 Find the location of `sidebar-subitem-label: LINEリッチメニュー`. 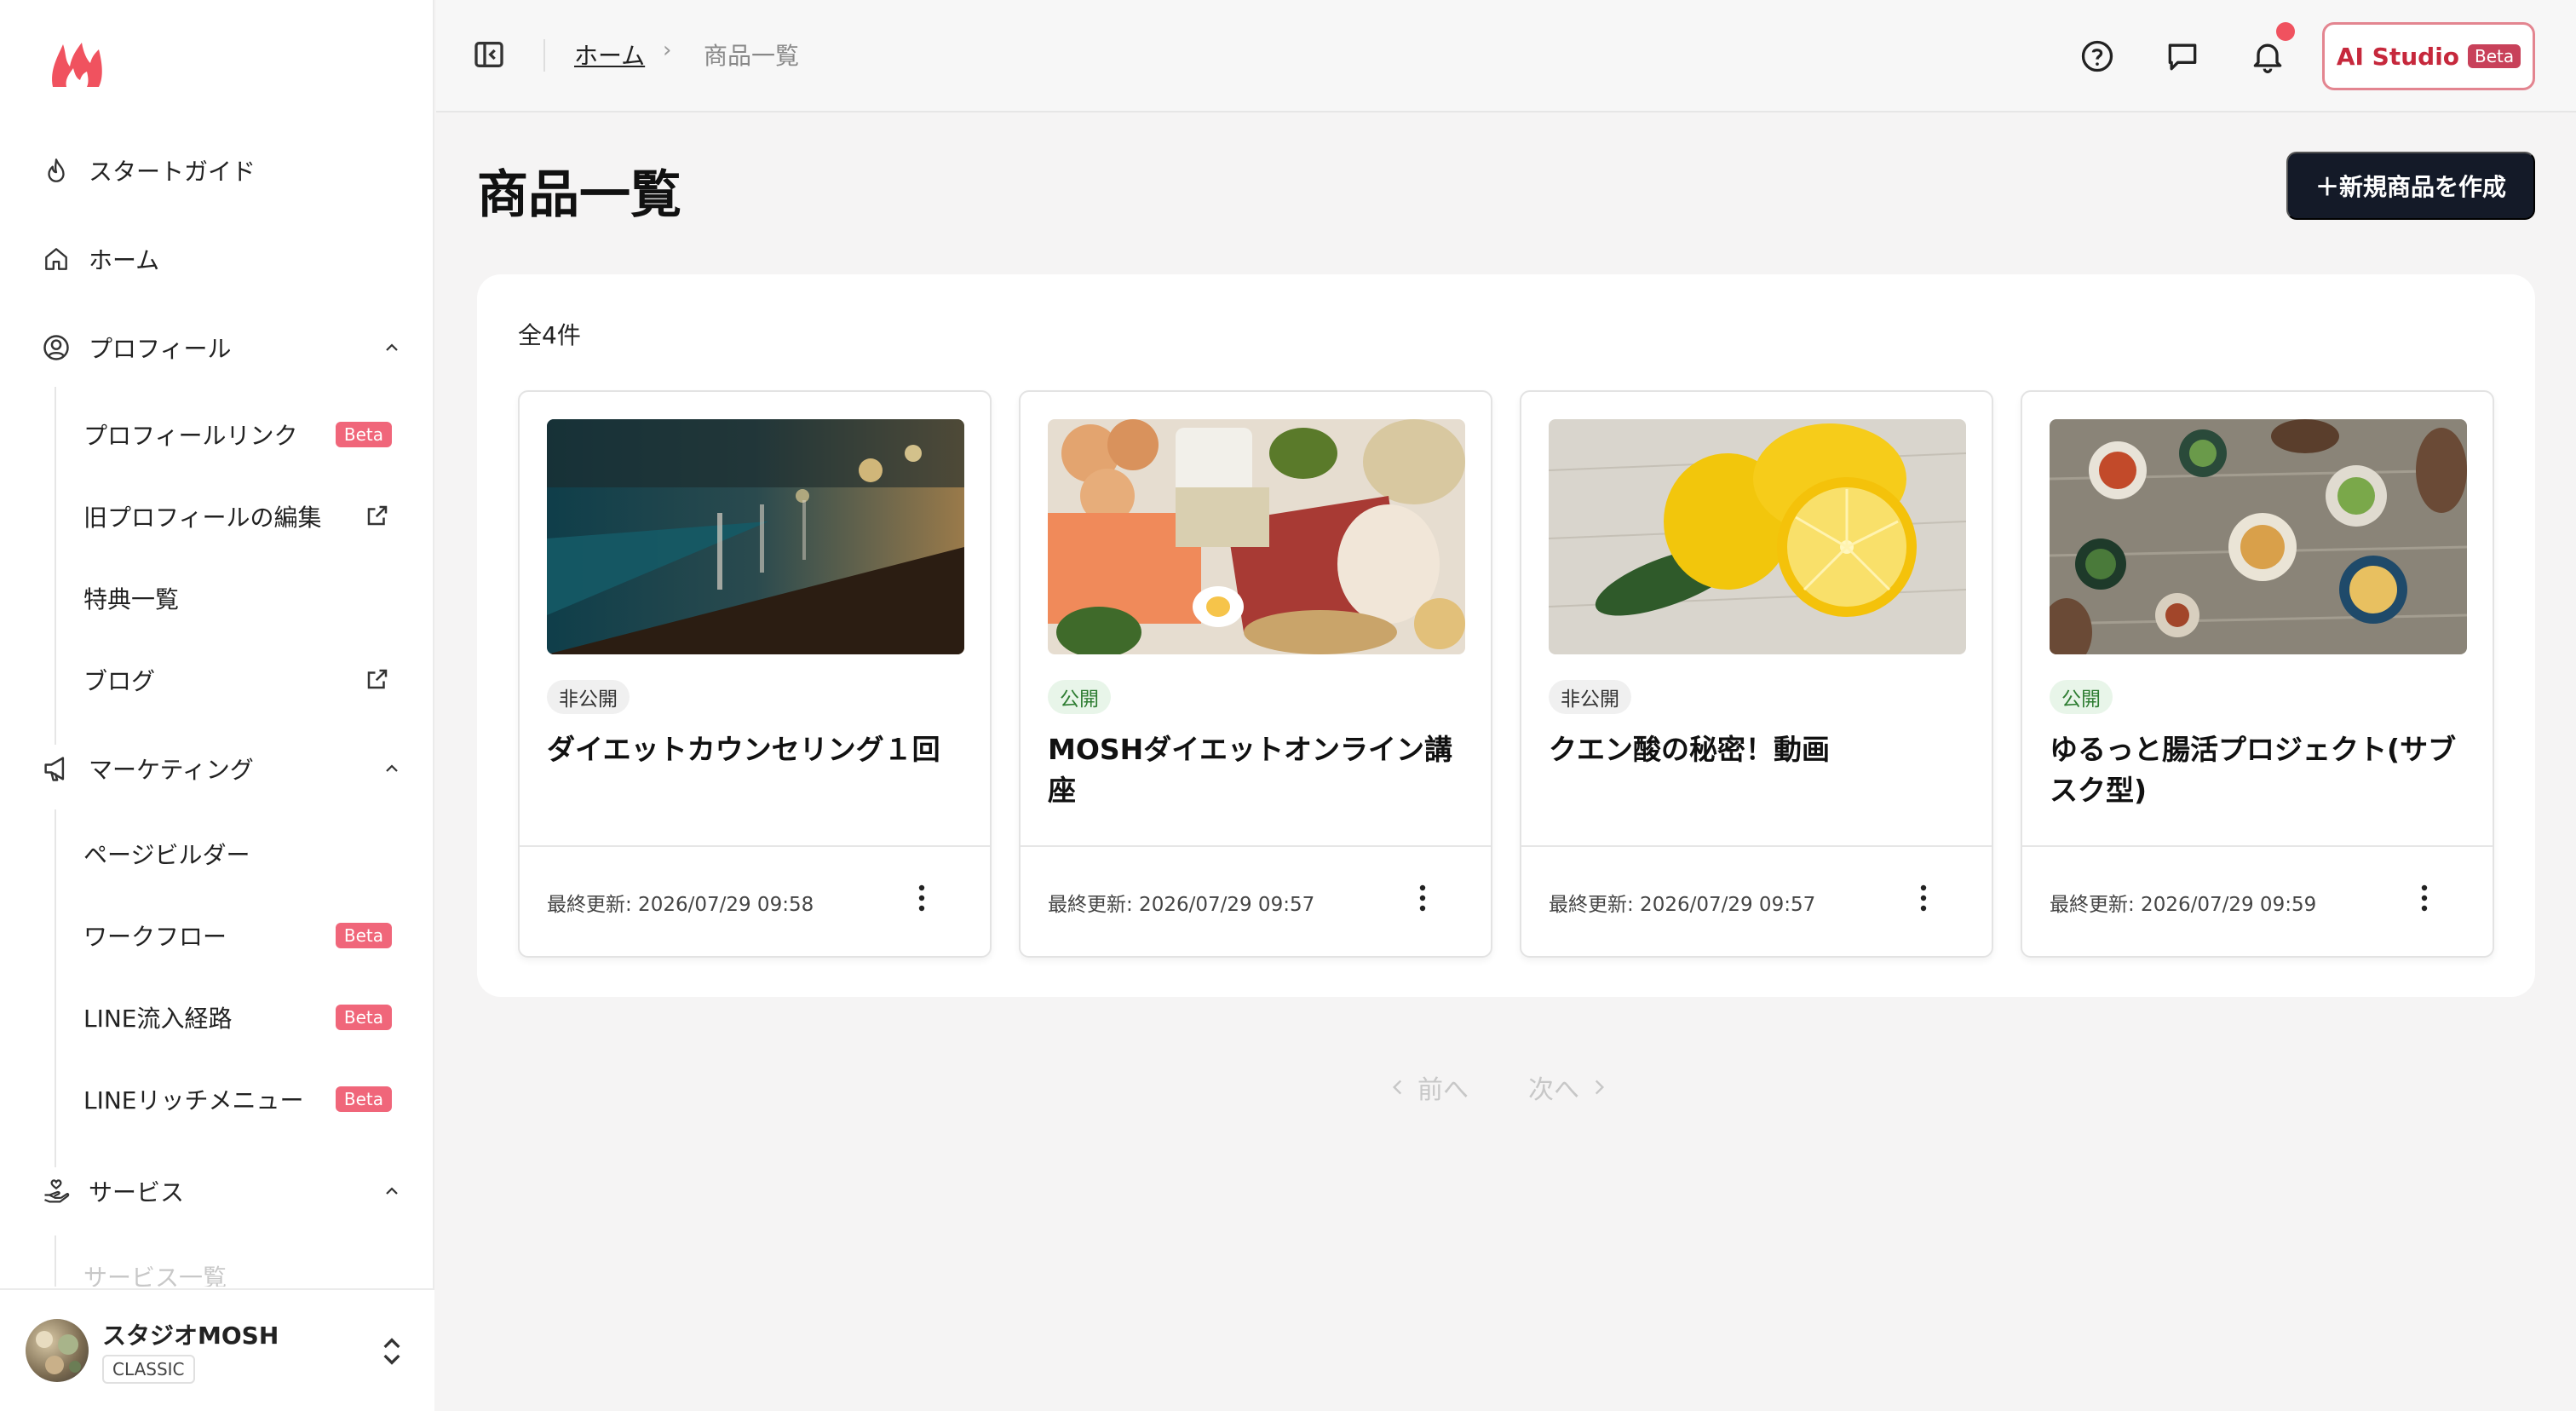

sidebar-subitem-label: LINEリッチメニュー is located at coordinates (194, 1100).